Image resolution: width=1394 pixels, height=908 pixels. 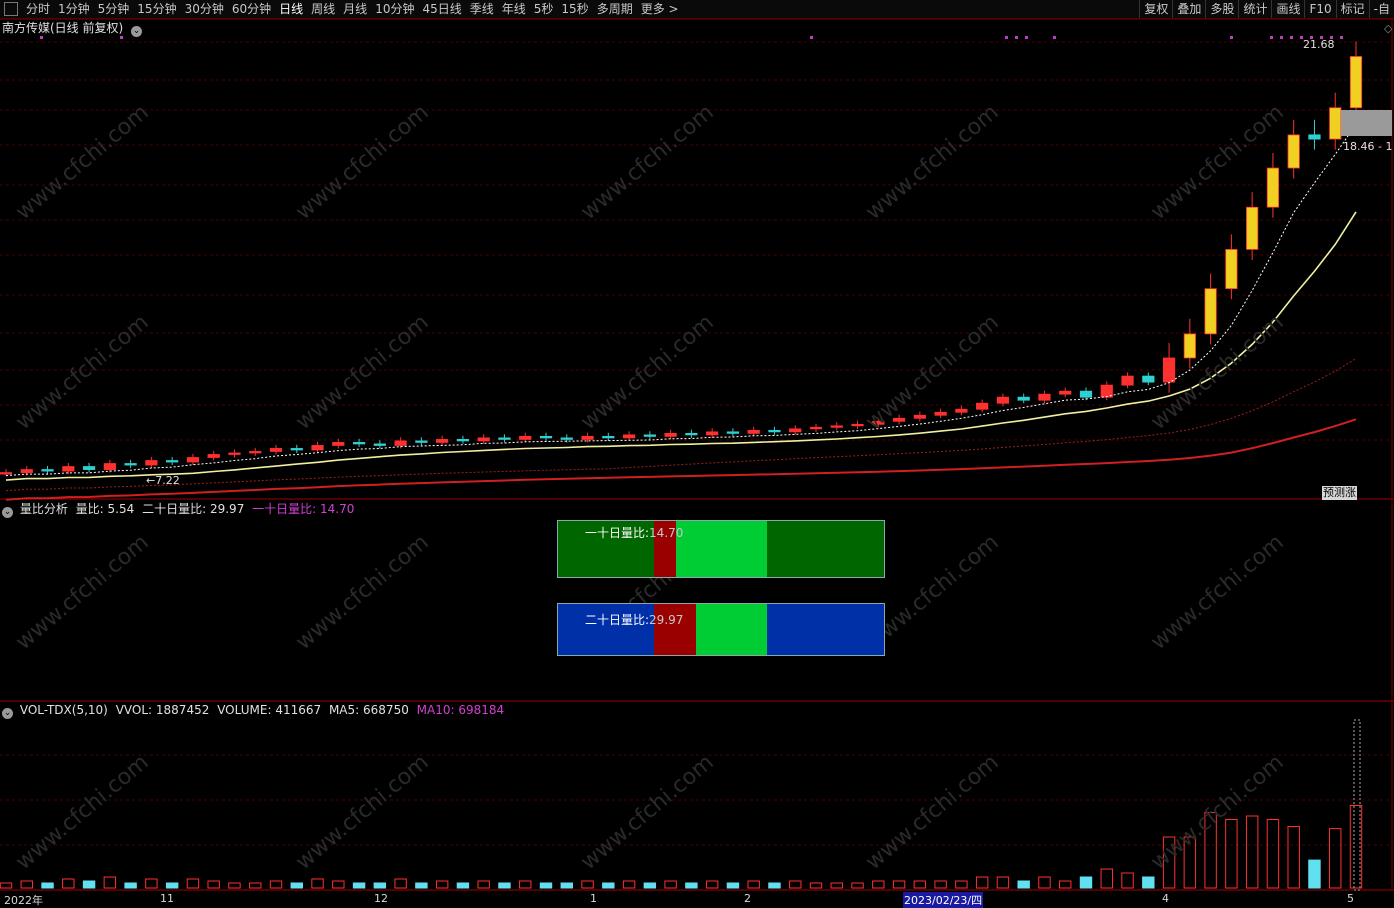 I want to click on ma5-label: MA5:, so click(x=344, y=710).